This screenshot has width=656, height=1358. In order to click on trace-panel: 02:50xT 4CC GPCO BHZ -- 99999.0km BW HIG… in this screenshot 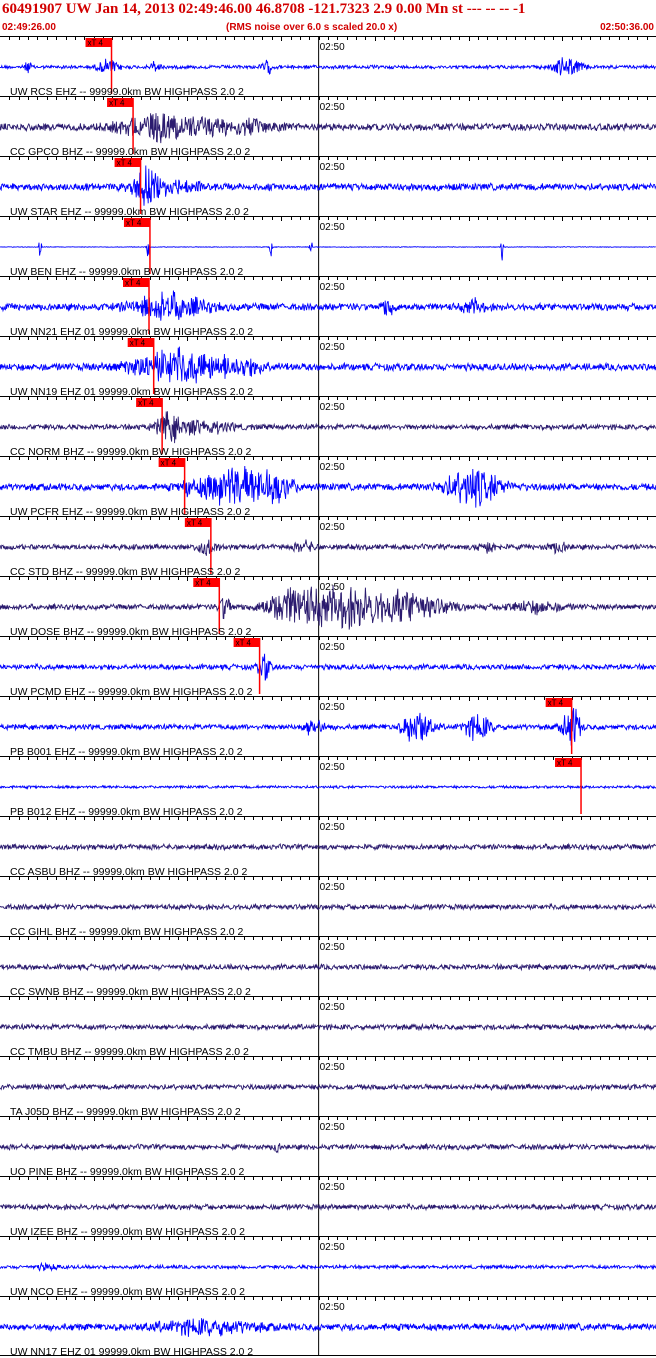, I will do `click(328, 127)`.